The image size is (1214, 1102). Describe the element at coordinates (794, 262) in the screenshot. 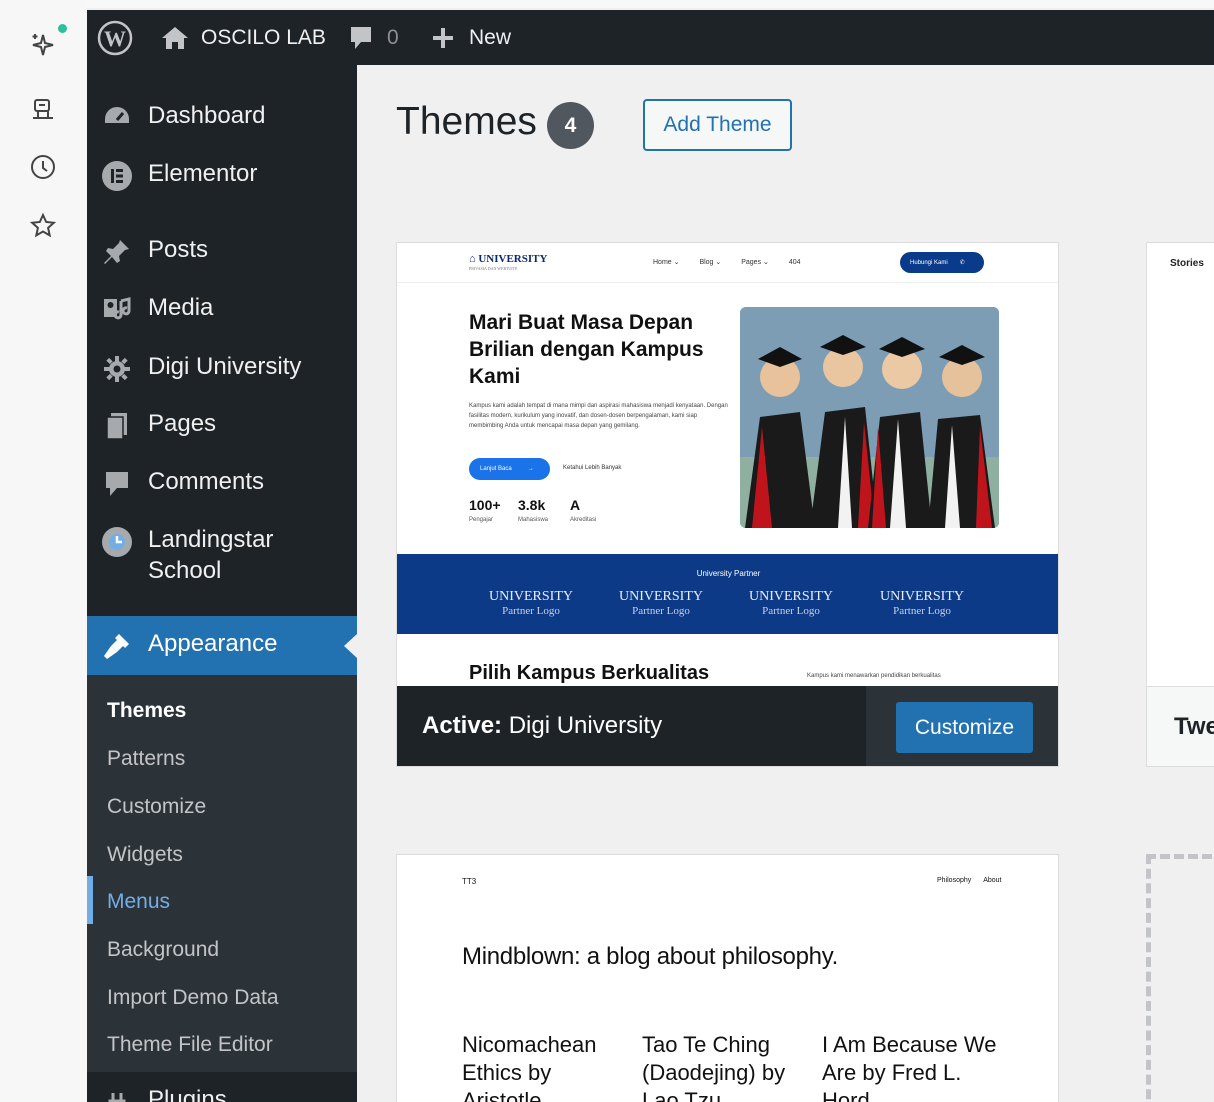

I see `preview-nav-link: 404` at that location.